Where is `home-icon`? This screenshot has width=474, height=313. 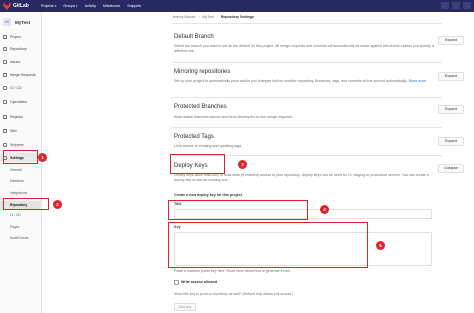
home-icon is located at coordinates (5, 36).